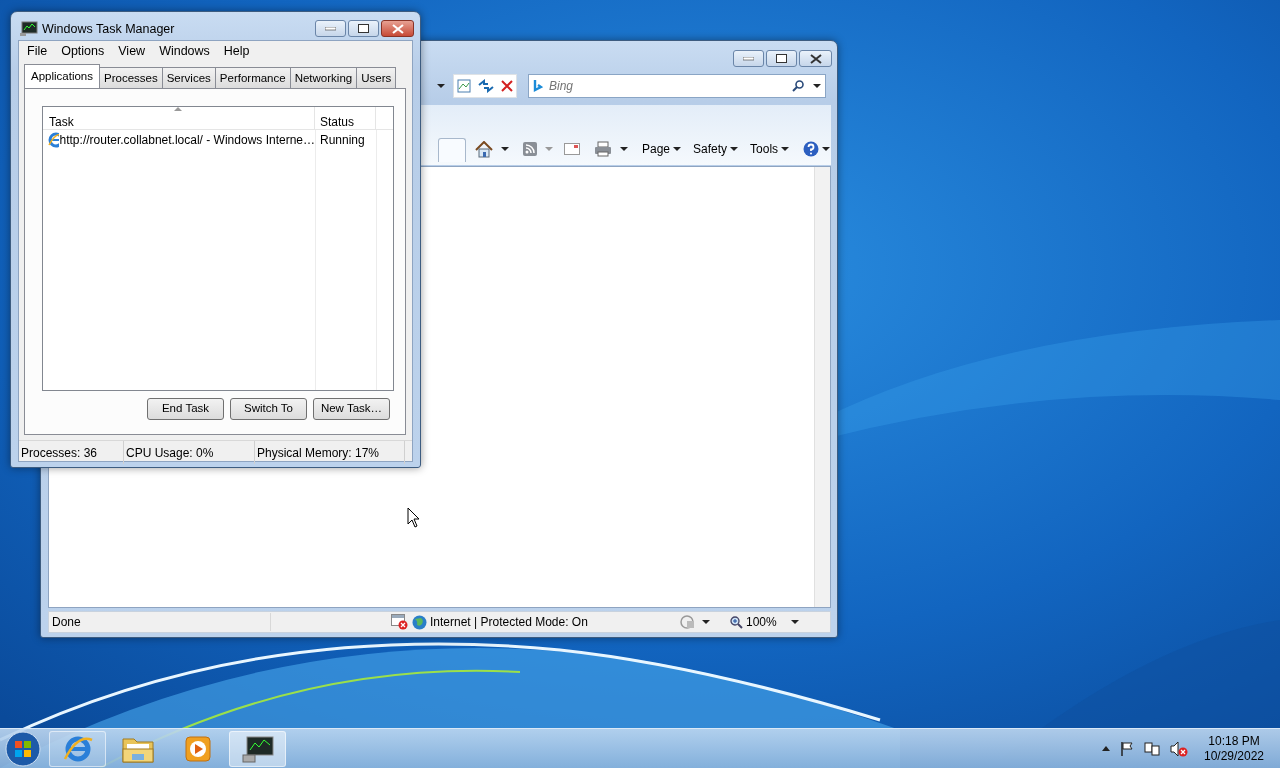 The width and height of the screenshot is (1280, 768). What do you see at coordinates (179, 118) in the screenshot?
I see `column-header: Task` at bounding box center [179, 118].